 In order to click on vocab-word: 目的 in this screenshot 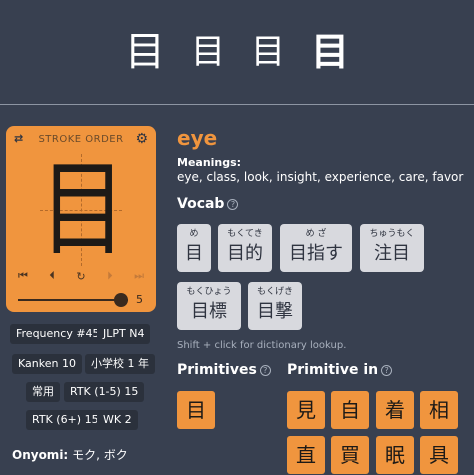, I will do `click(245, 253)`.